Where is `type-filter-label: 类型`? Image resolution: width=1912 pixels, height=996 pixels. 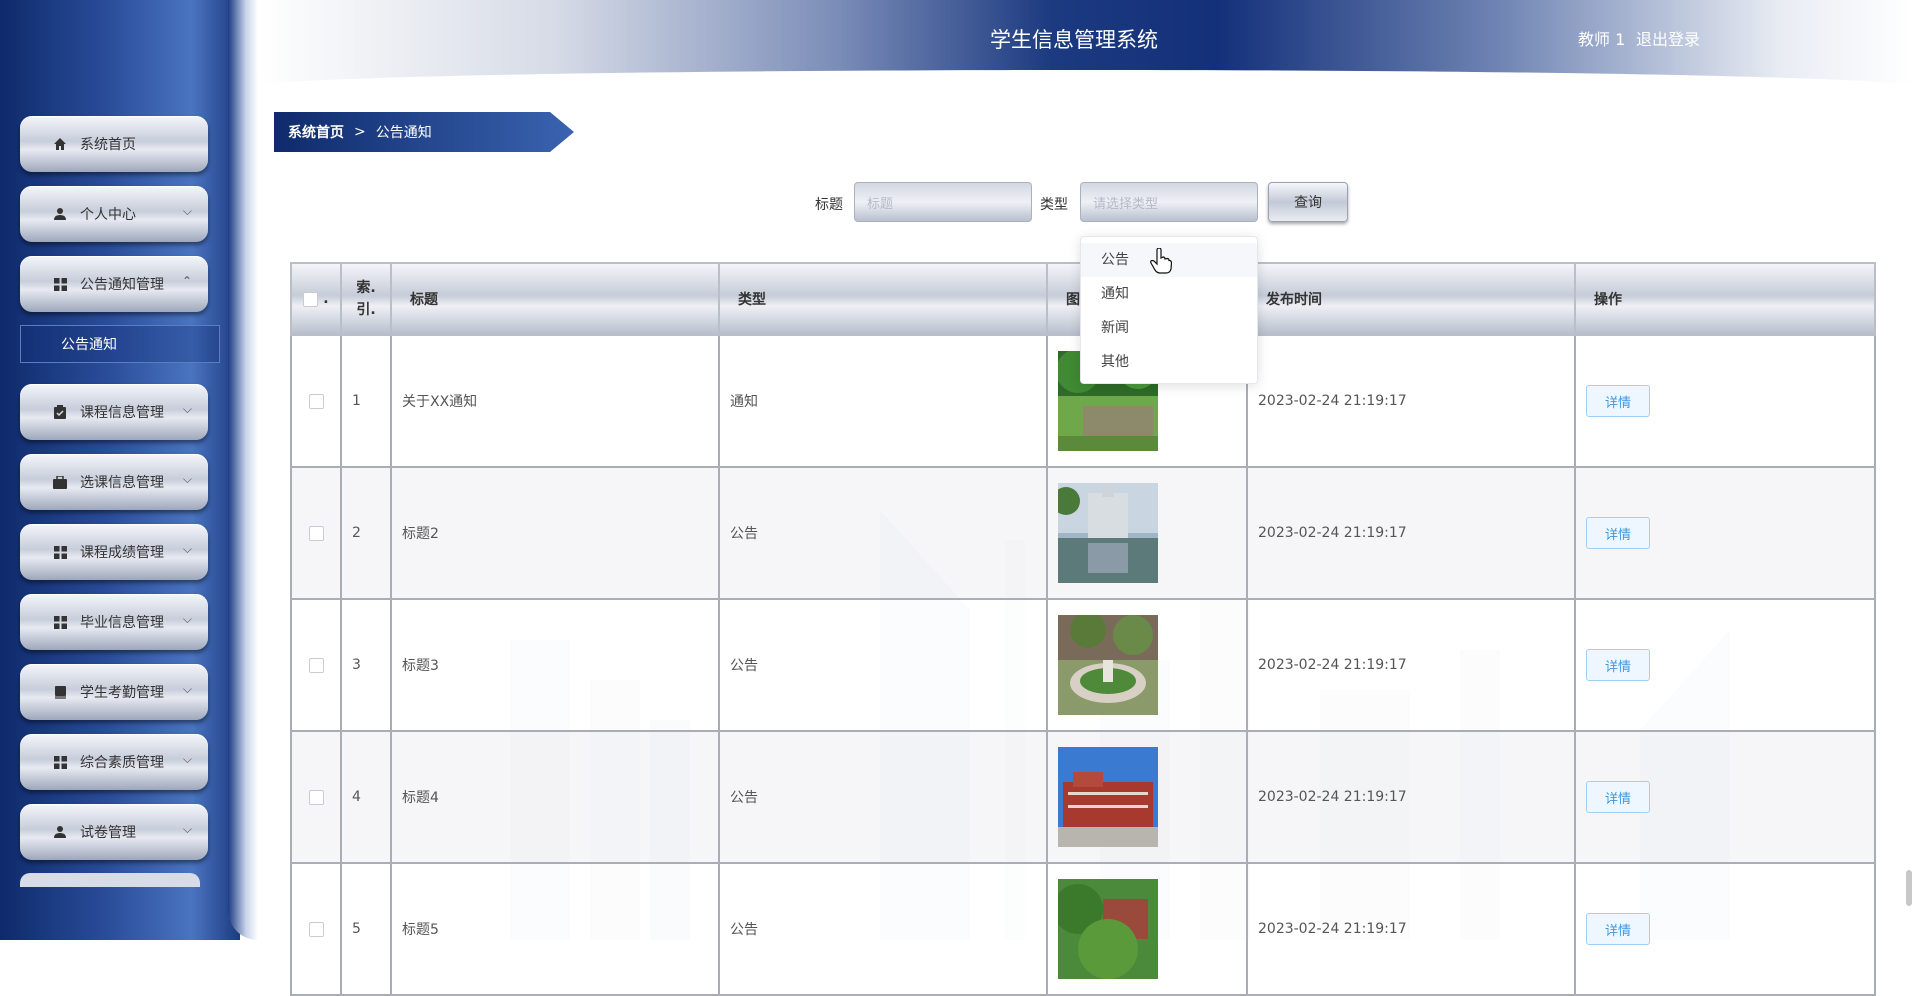
type-filter-label: 类型 is located at coordinates (1054, 205).